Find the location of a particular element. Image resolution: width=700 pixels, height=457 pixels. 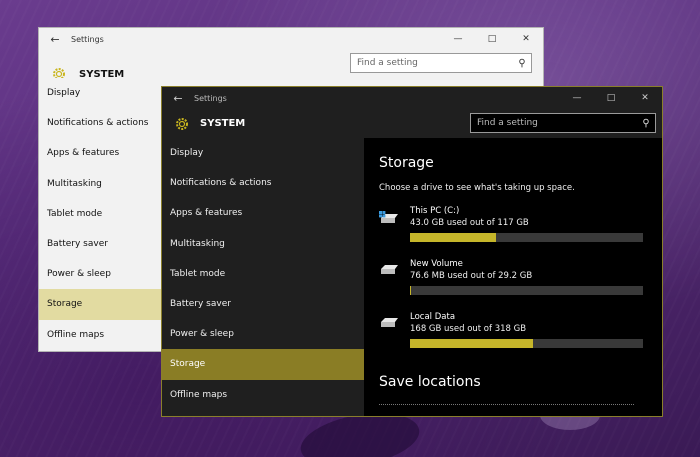

drive-usage: 43.0 GB used out of 117 GB is located at coordinates (469, 223).